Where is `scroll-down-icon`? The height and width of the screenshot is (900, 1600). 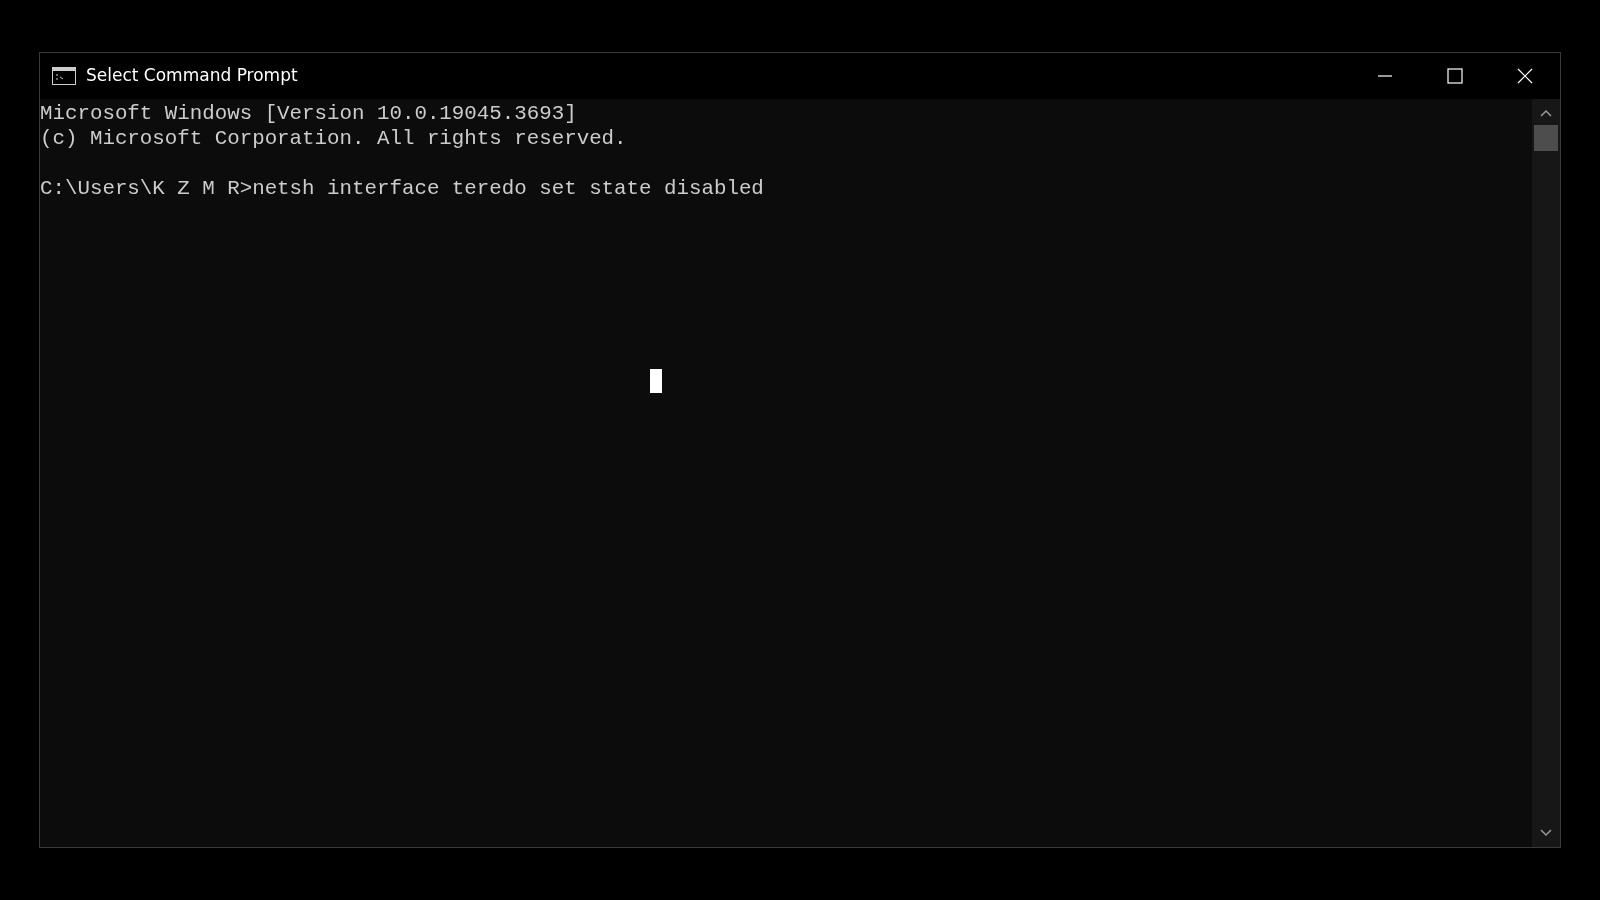
scroll-down-icon is located at coordinates (1546, 833).